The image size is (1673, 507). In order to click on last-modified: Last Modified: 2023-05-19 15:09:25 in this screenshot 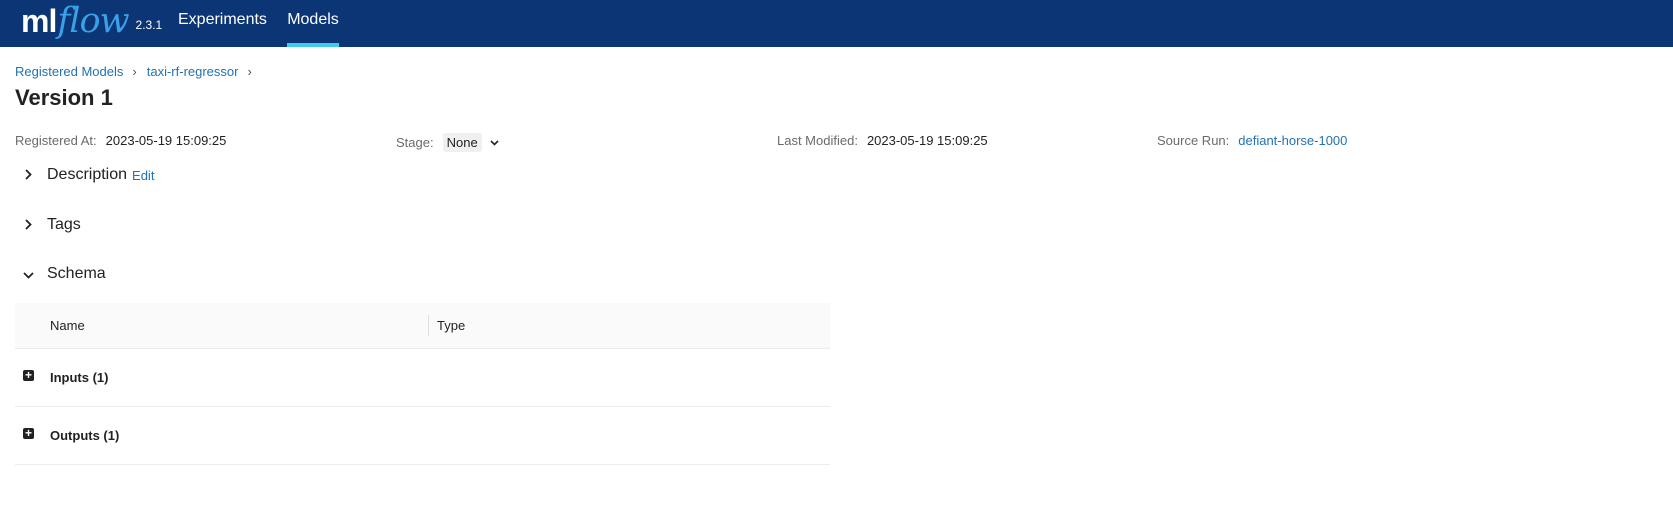, I will do `click(882, 140)`.